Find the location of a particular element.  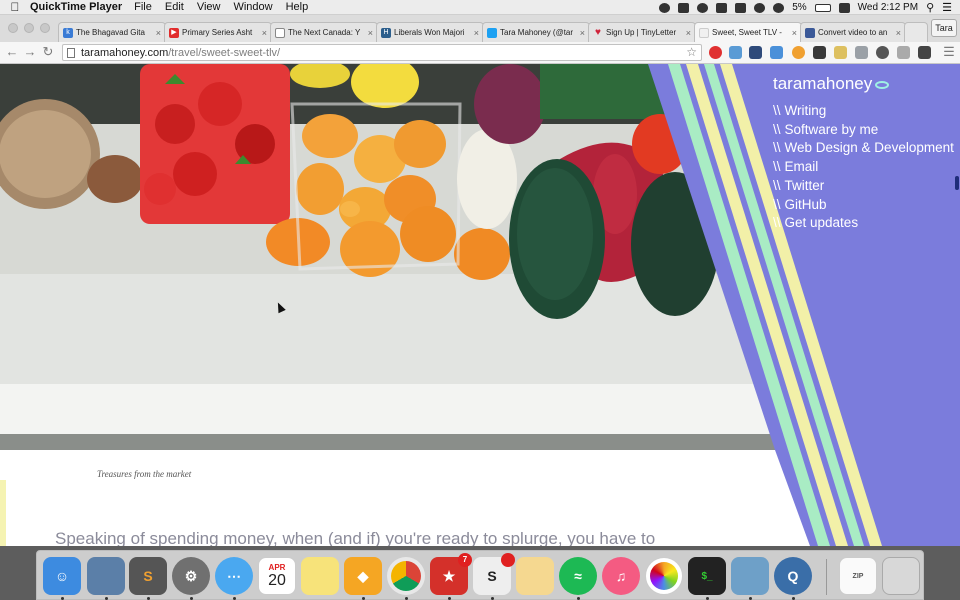

system-preferences-icon: ⚙ is located at coordinates (191, 576).